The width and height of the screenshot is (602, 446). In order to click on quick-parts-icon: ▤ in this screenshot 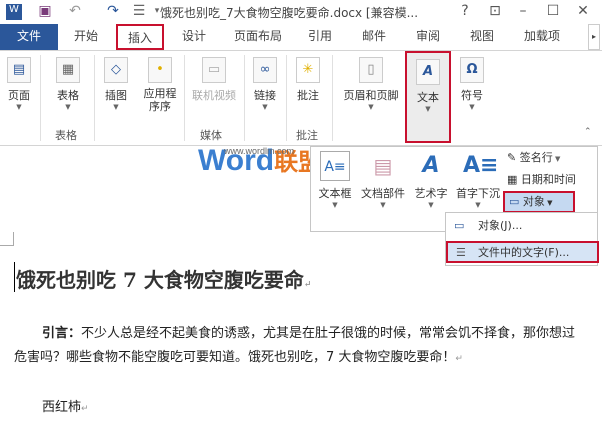, I will do `click(383, 166)`.